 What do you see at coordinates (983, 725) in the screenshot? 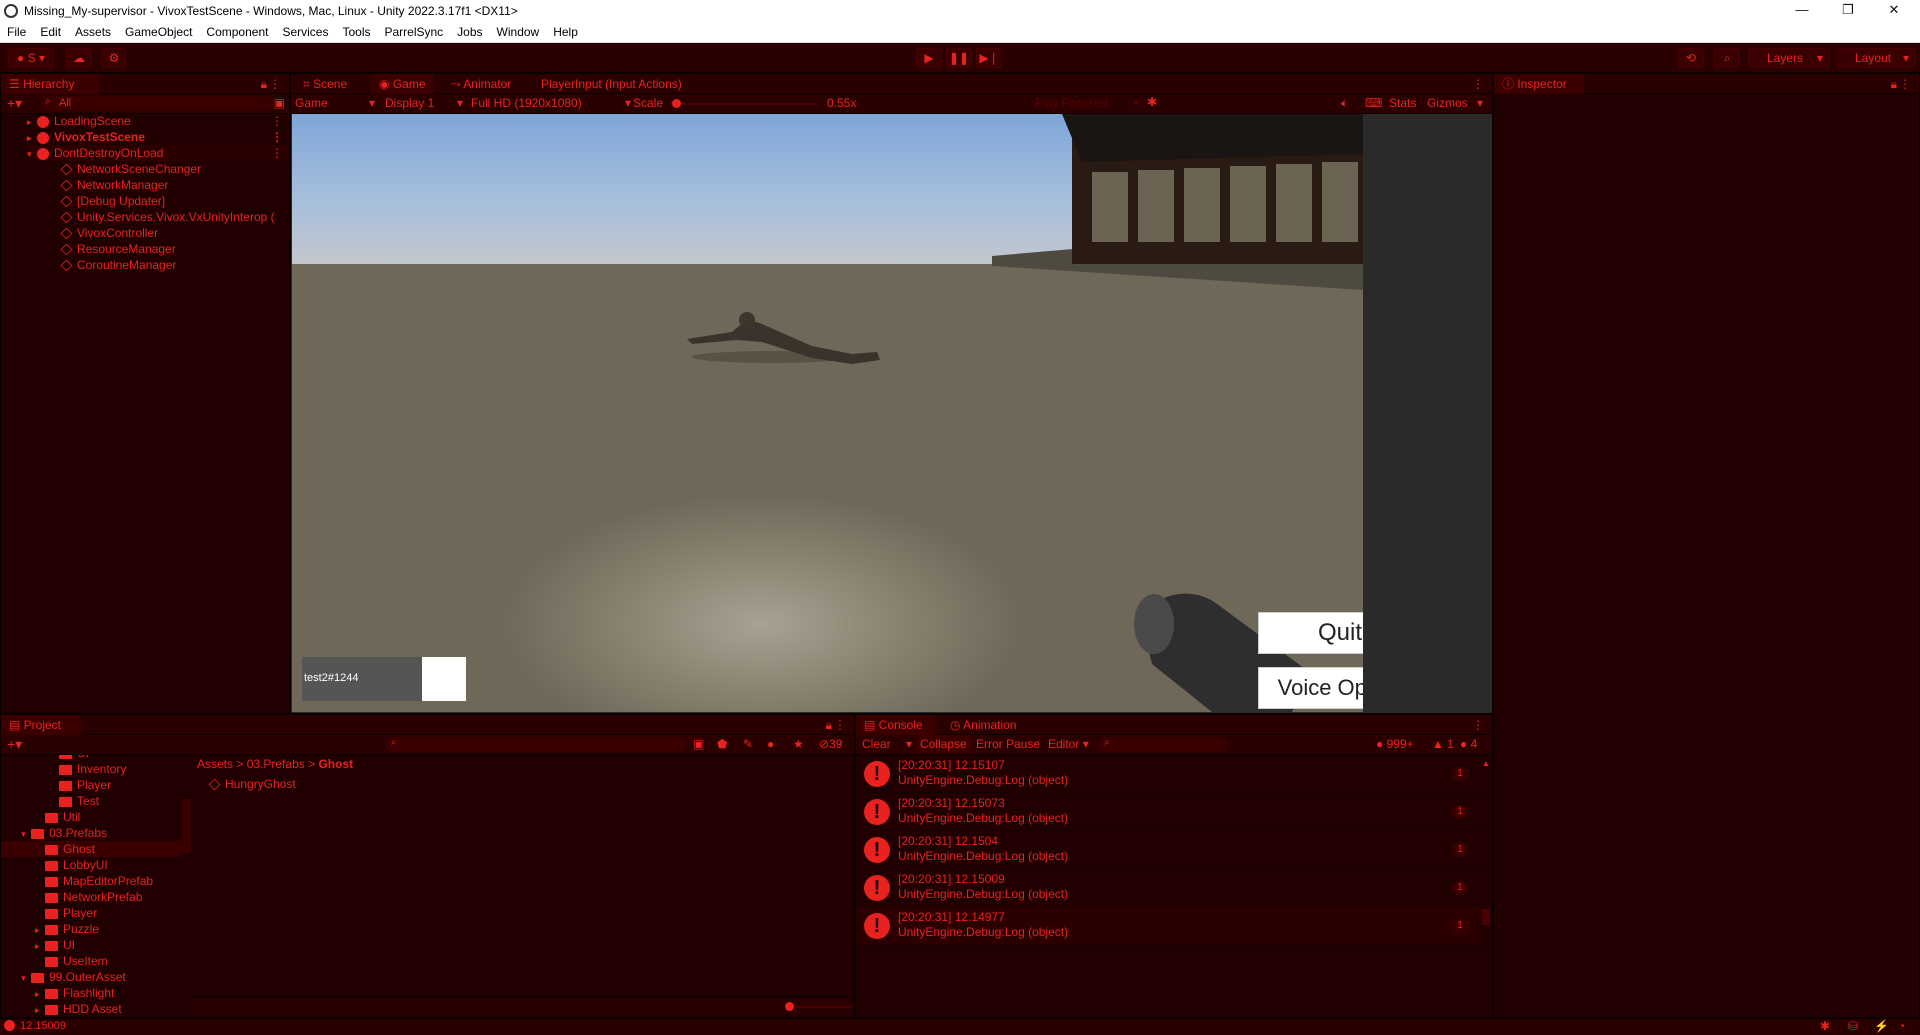
I see `tab-animation: ◷ Animation` at bounding box center [983, 725].